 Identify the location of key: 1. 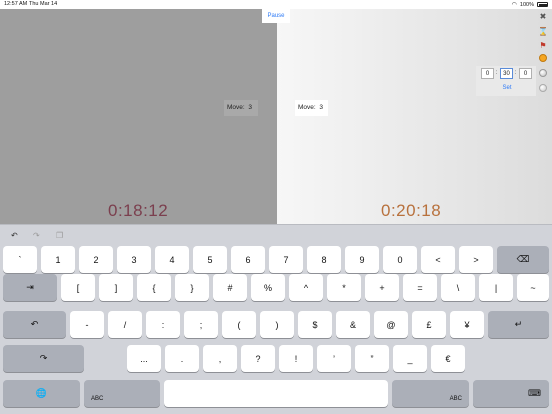
(58, 259).